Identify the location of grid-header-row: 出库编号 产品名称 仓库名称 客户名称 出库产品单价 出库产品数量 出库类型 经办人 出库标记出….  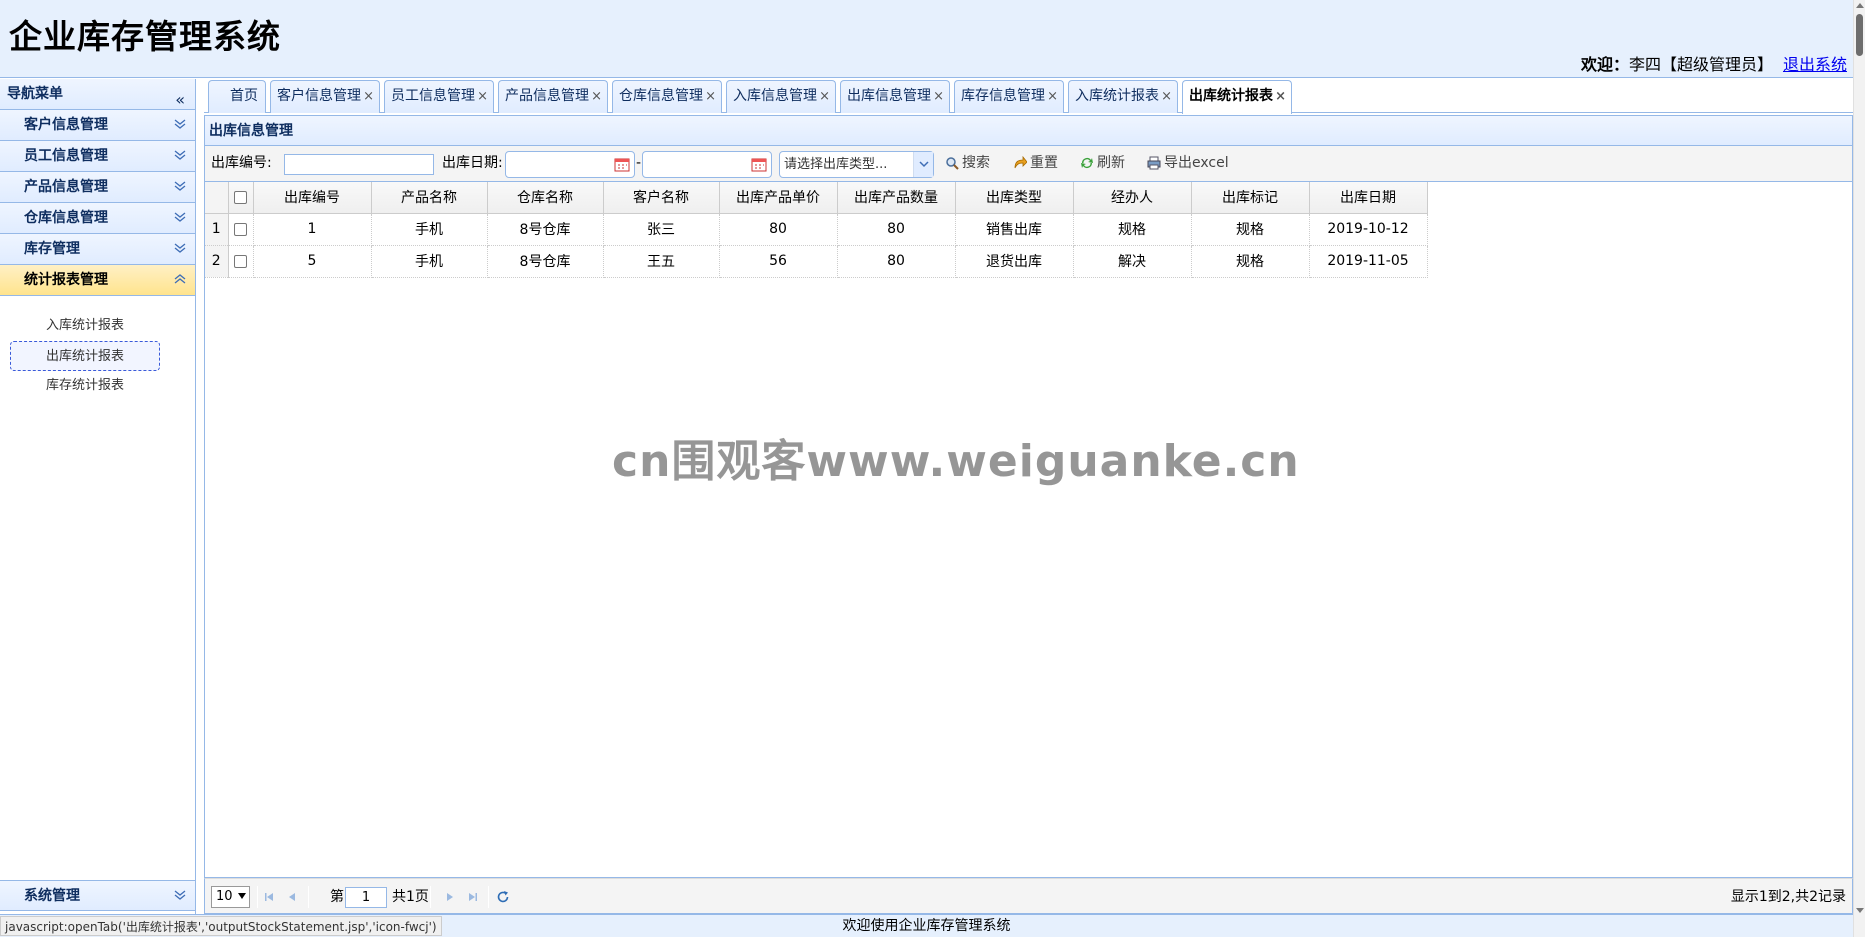
(816, 198).